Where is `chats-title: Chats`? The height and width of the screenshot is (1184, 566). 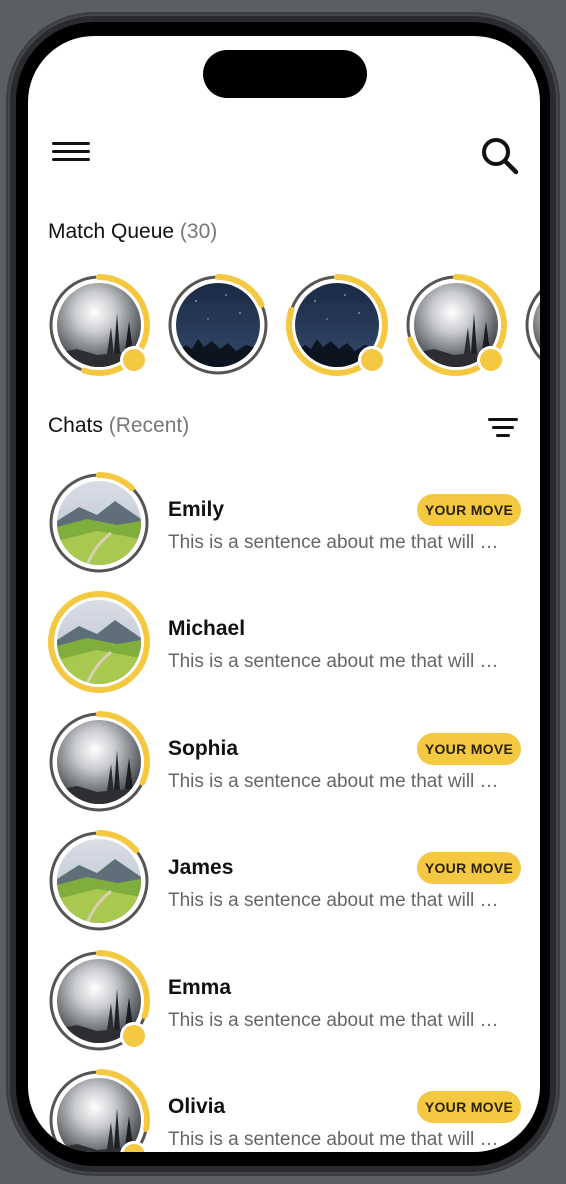
chats-title: Chats is located at coordinates (75, 425).